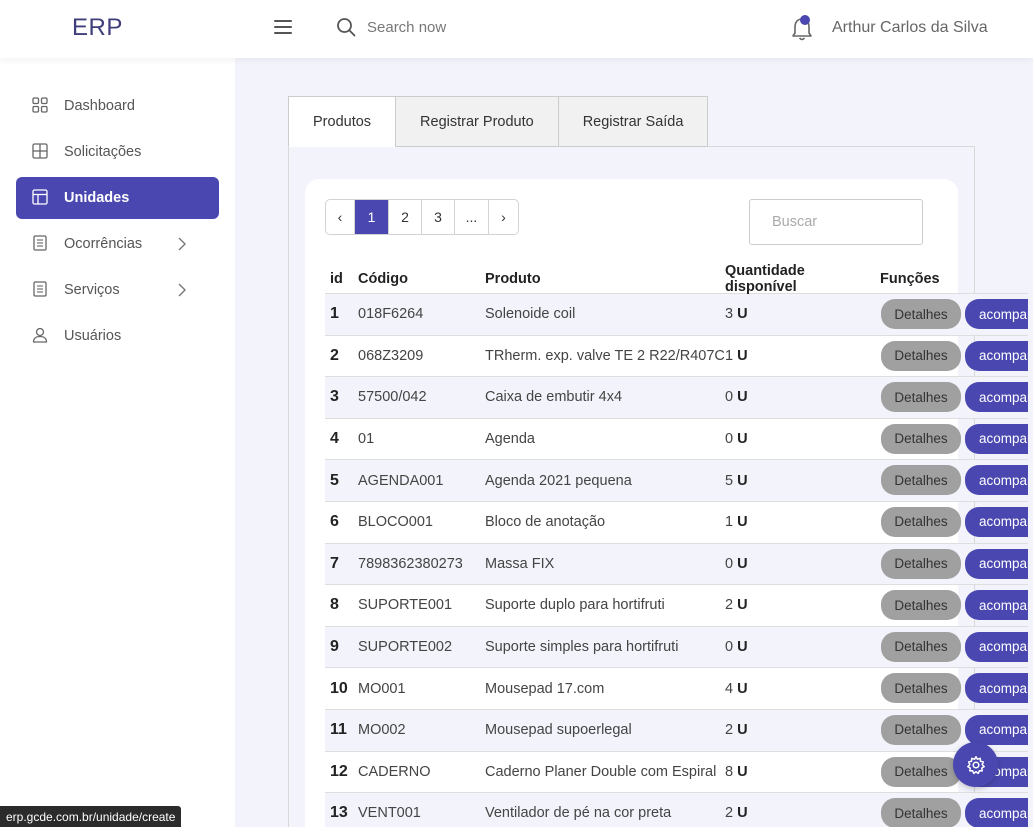 This screenshot has width=1033, height=827. What do you see at coordinates (99, 106) in the screenshot?
I see `sidebar-item-label: Dashboard` at bounding box center [99, 106].